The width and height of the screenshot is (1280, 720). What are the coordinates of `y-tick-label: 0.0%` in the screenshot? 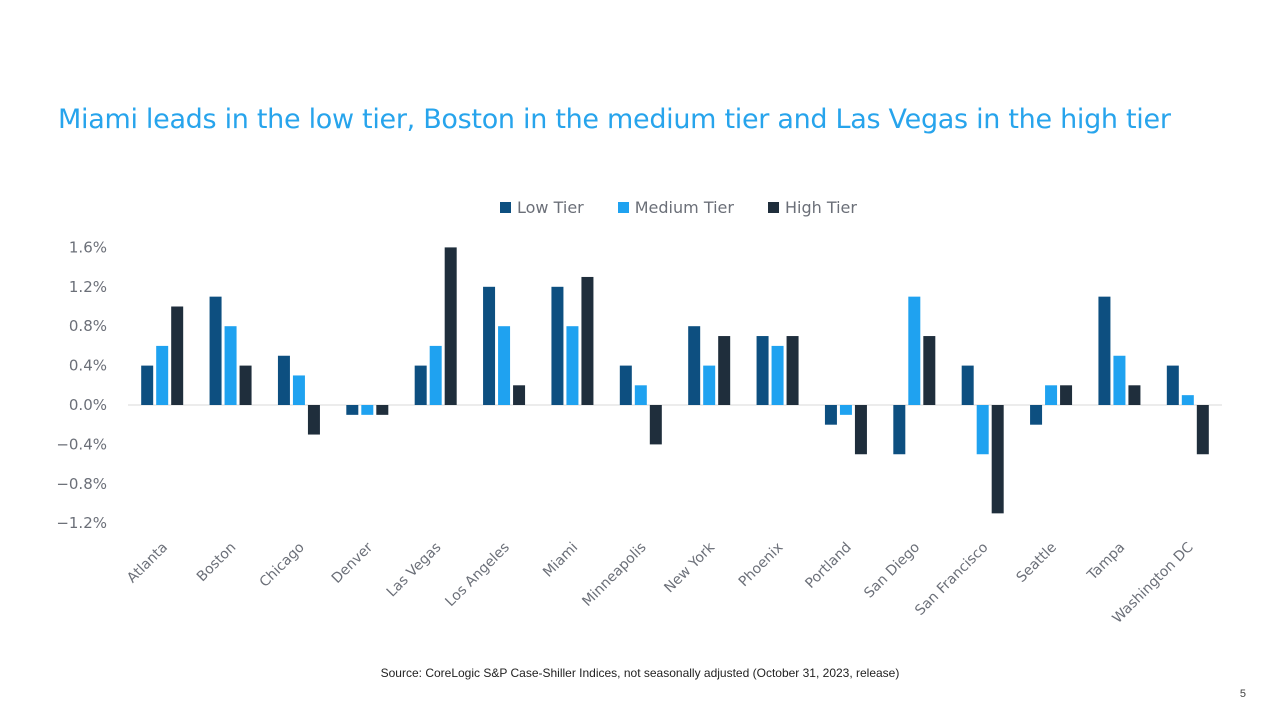 It's located at (88, 405).